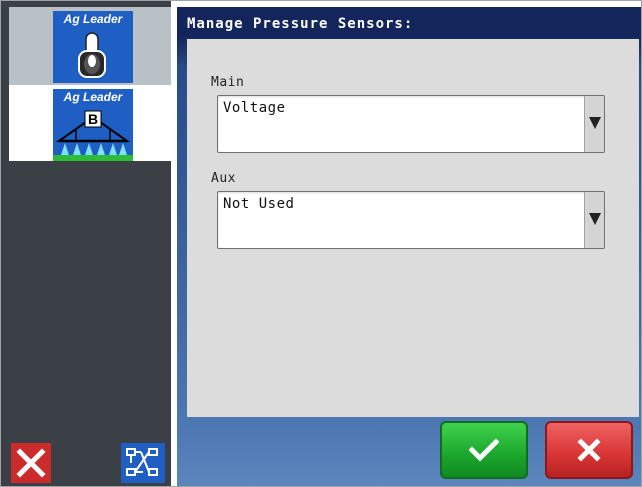  What do you see at coordinates (411, 124) in the screenshot?
I see `main-sensor-select: Voltage` at bounding box center [411, 124].